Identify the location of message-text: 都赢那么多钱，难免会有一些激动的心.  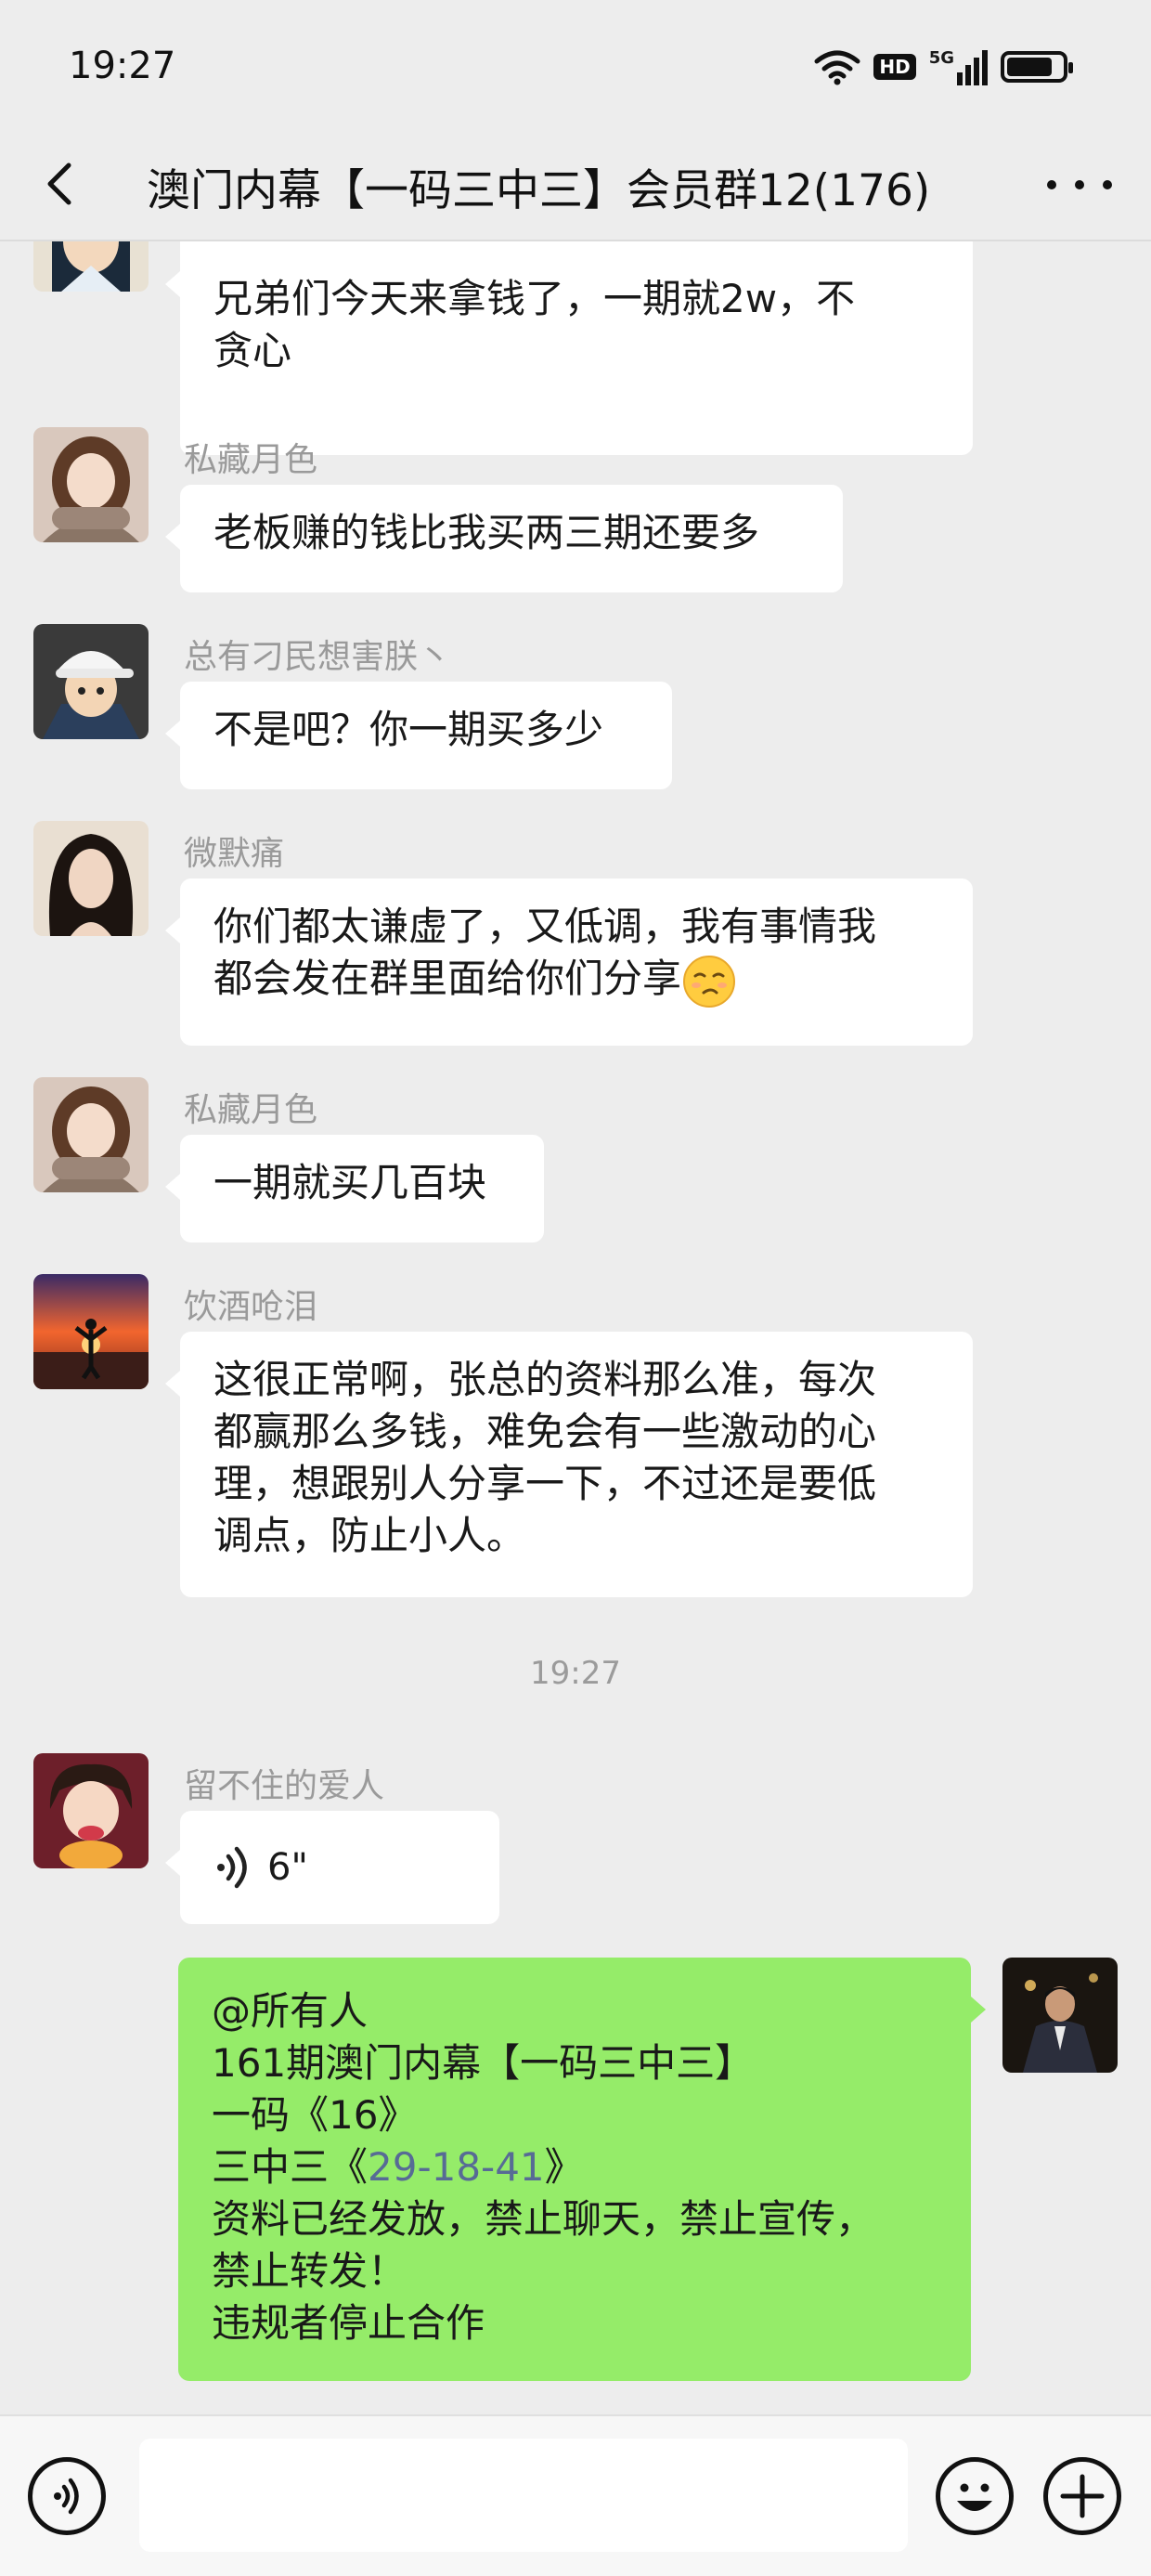
(545, 1431).